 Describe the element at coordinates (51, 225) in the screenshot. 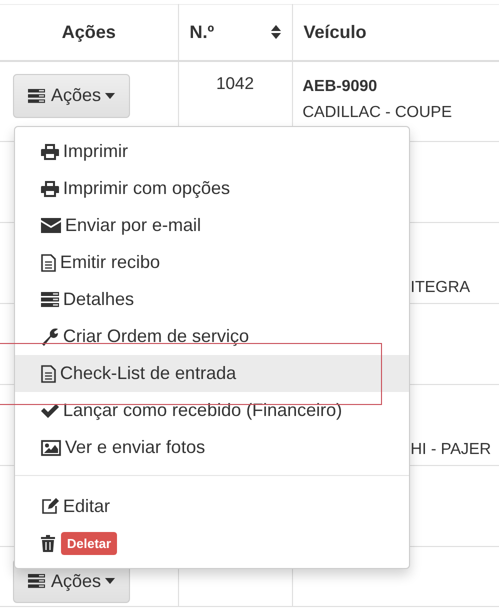

I see `envelope-icon` at that location.